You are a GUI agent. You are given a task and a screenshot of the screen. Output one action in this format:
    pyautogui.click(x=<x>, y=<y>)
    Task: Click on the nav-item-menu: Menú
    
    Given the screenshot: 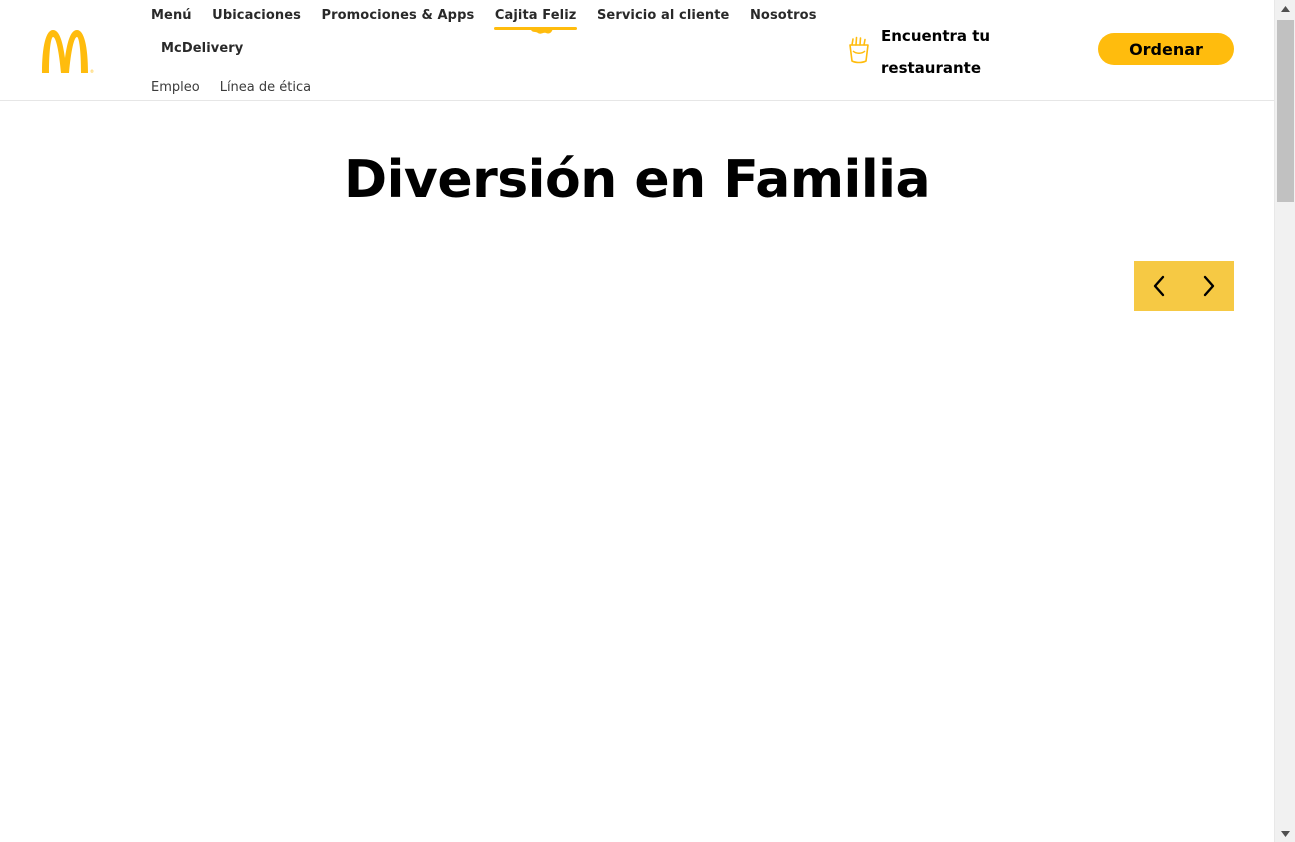 What is the action you would take?
    pyautogui.click(x=171, y=15)
    